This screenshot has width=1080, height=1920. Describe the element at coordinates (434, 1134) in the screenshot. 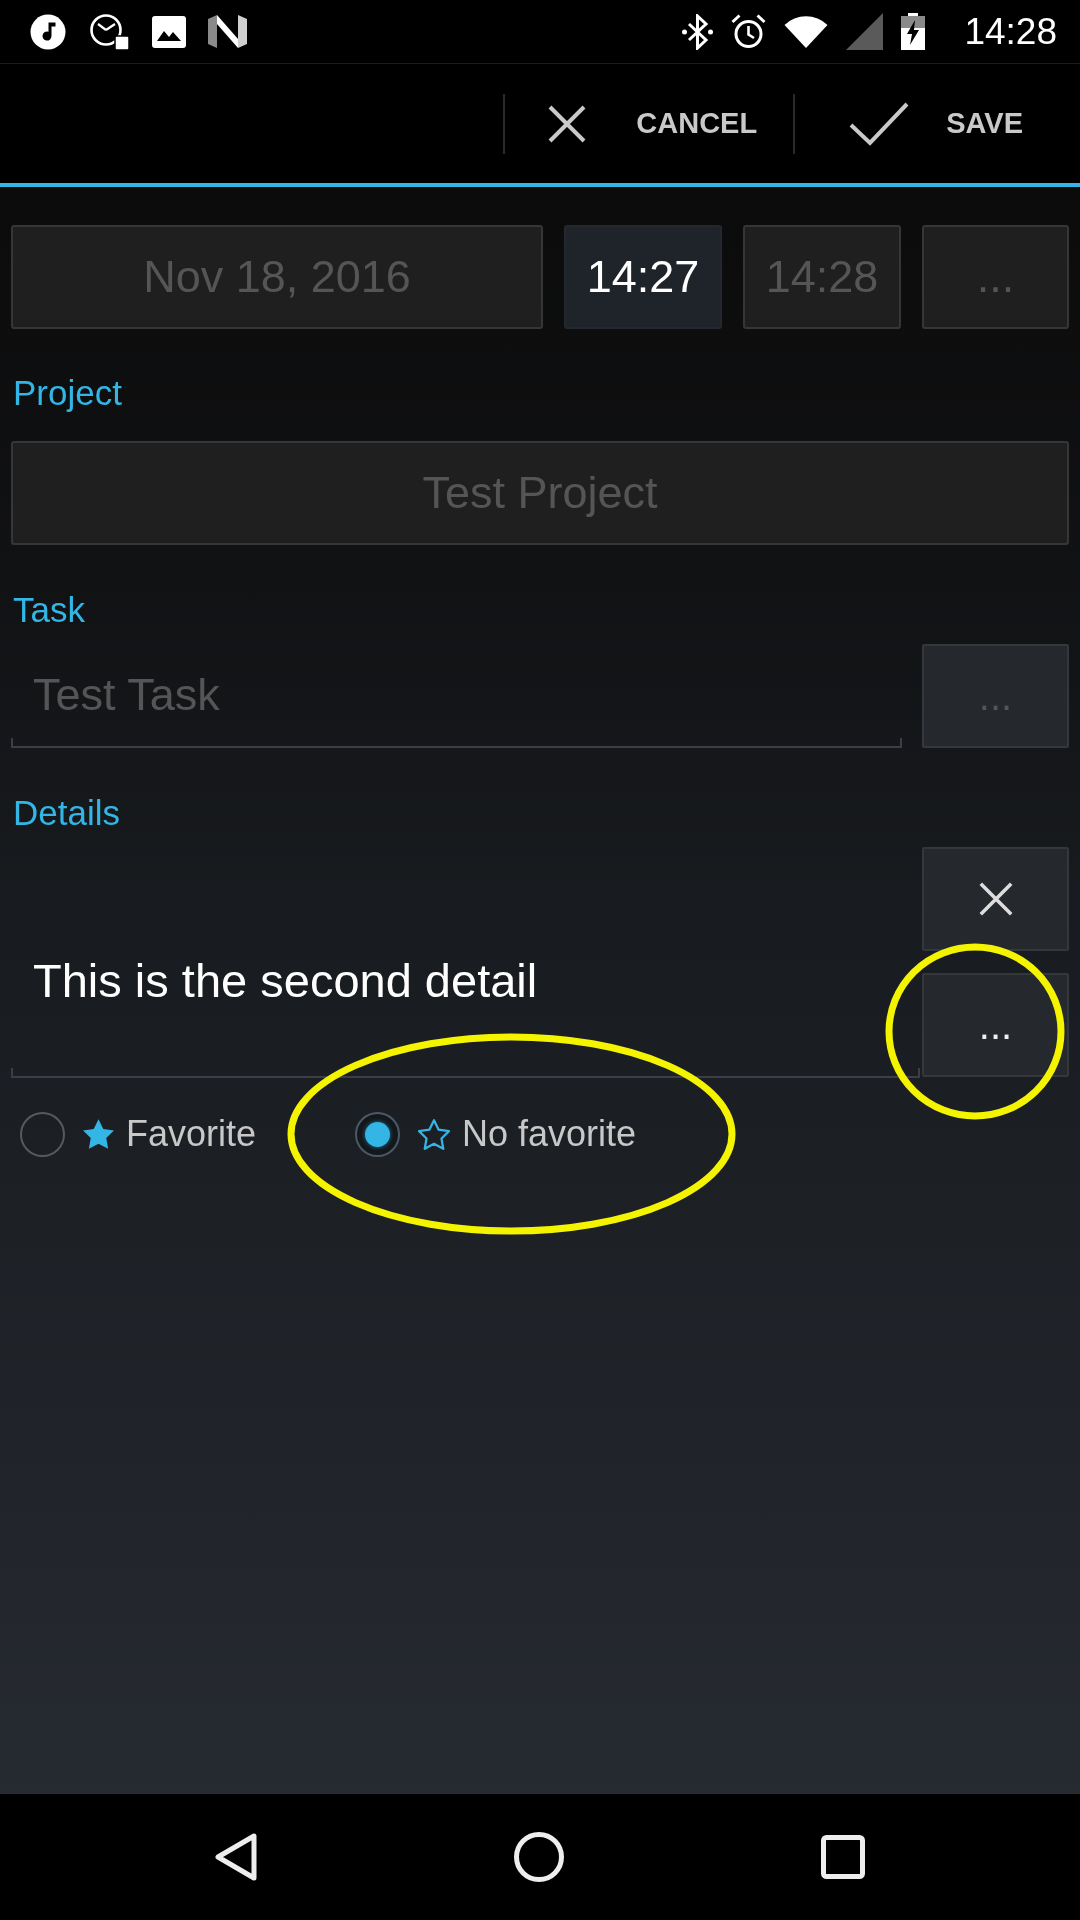

I see `star-outline-icon` at that location.